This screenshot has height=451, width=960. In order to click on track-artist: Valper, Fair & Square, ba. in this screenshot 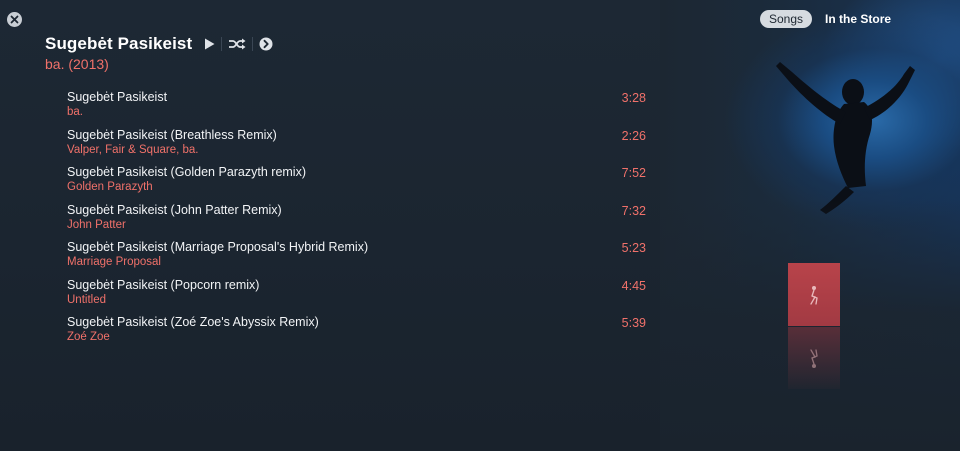, I will do `click(132, 150)`.